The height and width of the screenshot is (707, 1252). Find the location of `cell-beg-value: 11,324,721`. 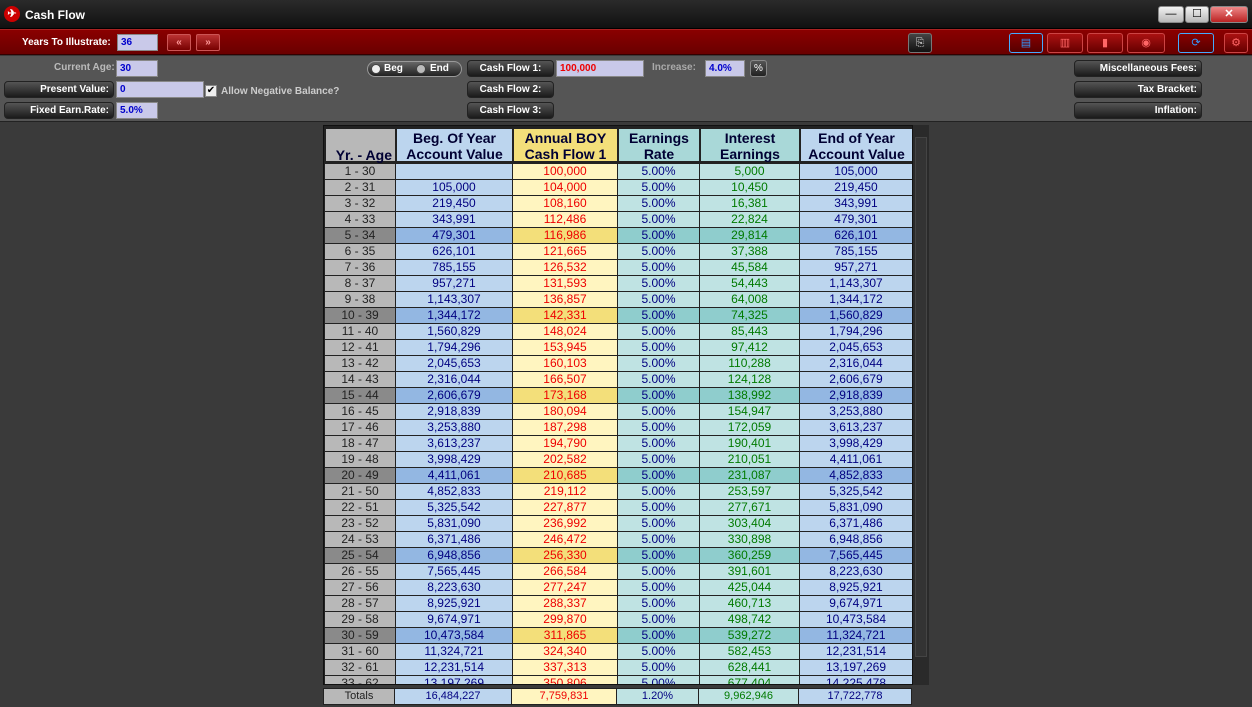

cell-beg-value: 11,324,721 is located at coordinates (454, 652).